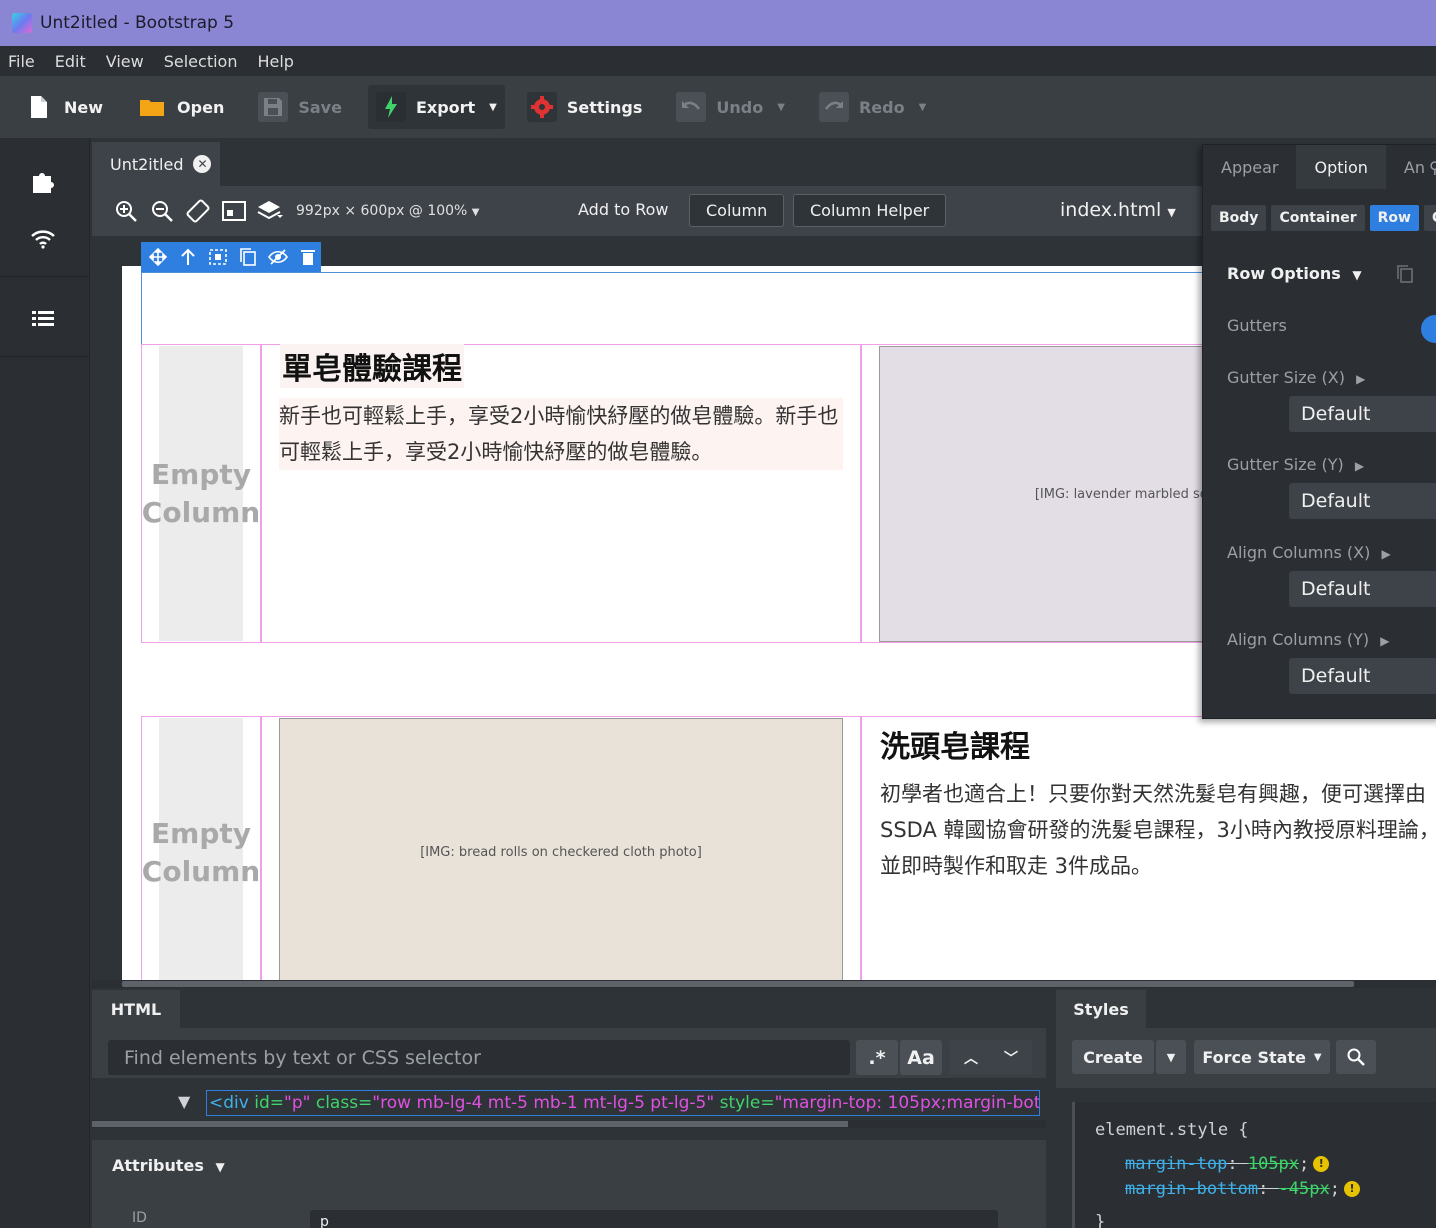  Describe the element at coordinates (1411, 167) in the screenshot. I see `tab-animation: An⚲` at that location.